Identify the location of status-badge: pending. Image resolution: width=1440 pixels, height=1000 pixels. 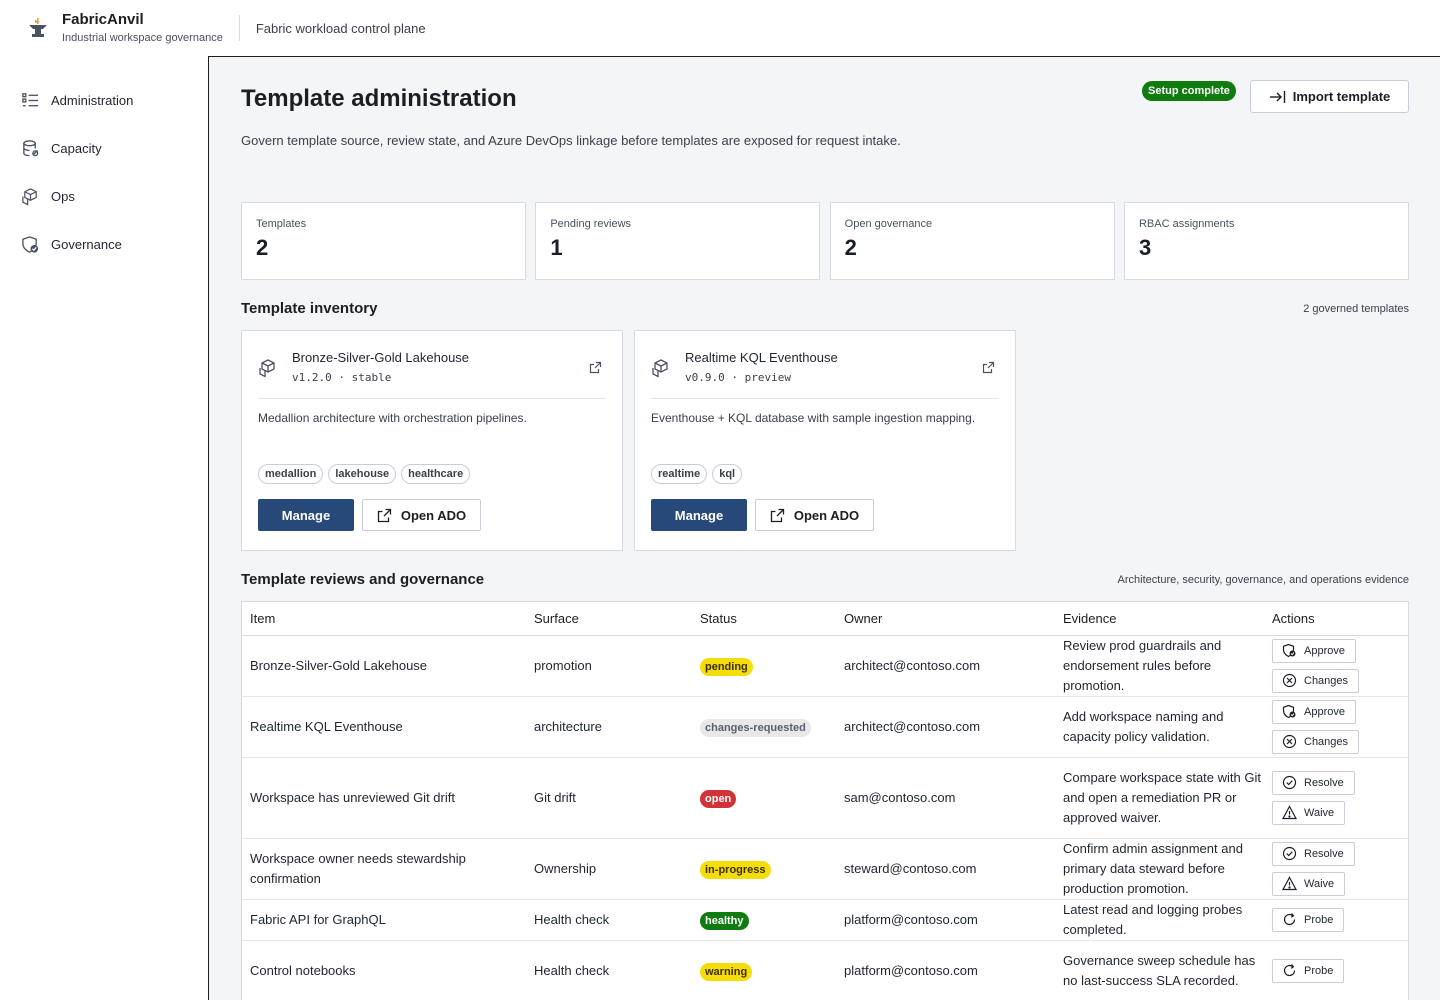
(726, 666).